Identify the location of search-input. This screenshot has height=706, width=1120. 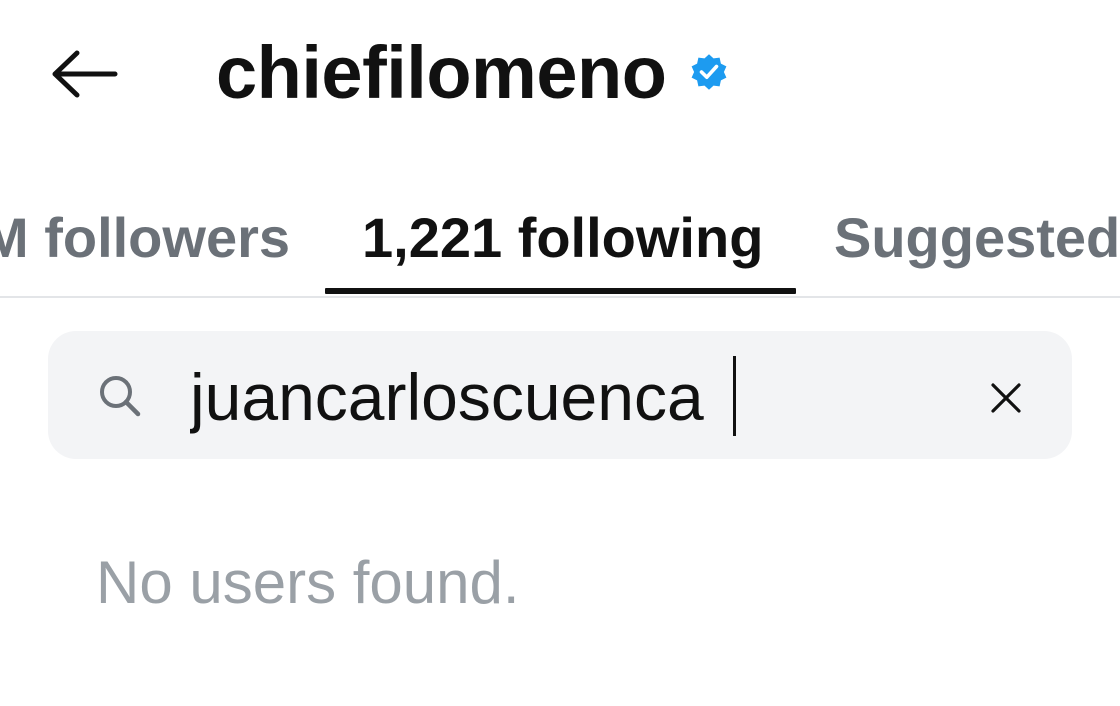
(570, 397).